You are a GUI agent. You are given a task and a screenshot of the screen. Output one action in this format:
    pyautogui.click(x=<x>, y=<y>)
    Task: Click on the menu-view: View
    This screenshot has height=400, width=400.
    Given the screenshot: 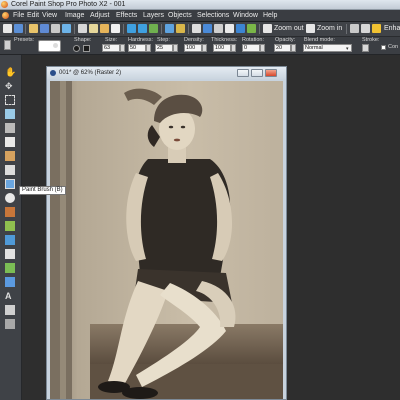 What is the action you would take?
    pyautogui.click(x=49, y=15)
    